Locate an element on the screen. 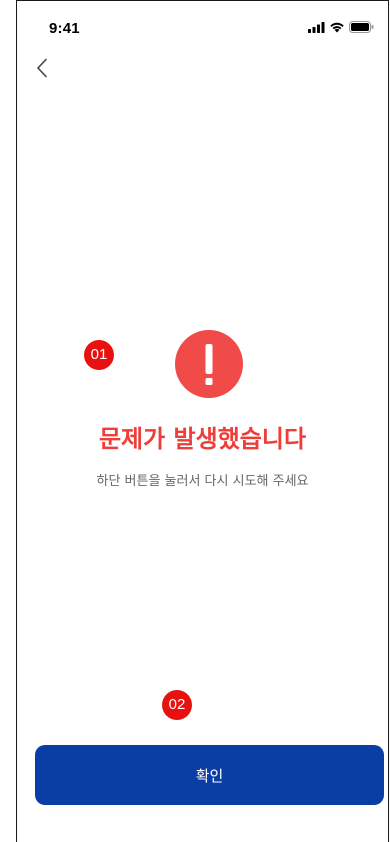 The image size is (390, 842). confirm-button: 확인 is located at coordinates (209, 775).